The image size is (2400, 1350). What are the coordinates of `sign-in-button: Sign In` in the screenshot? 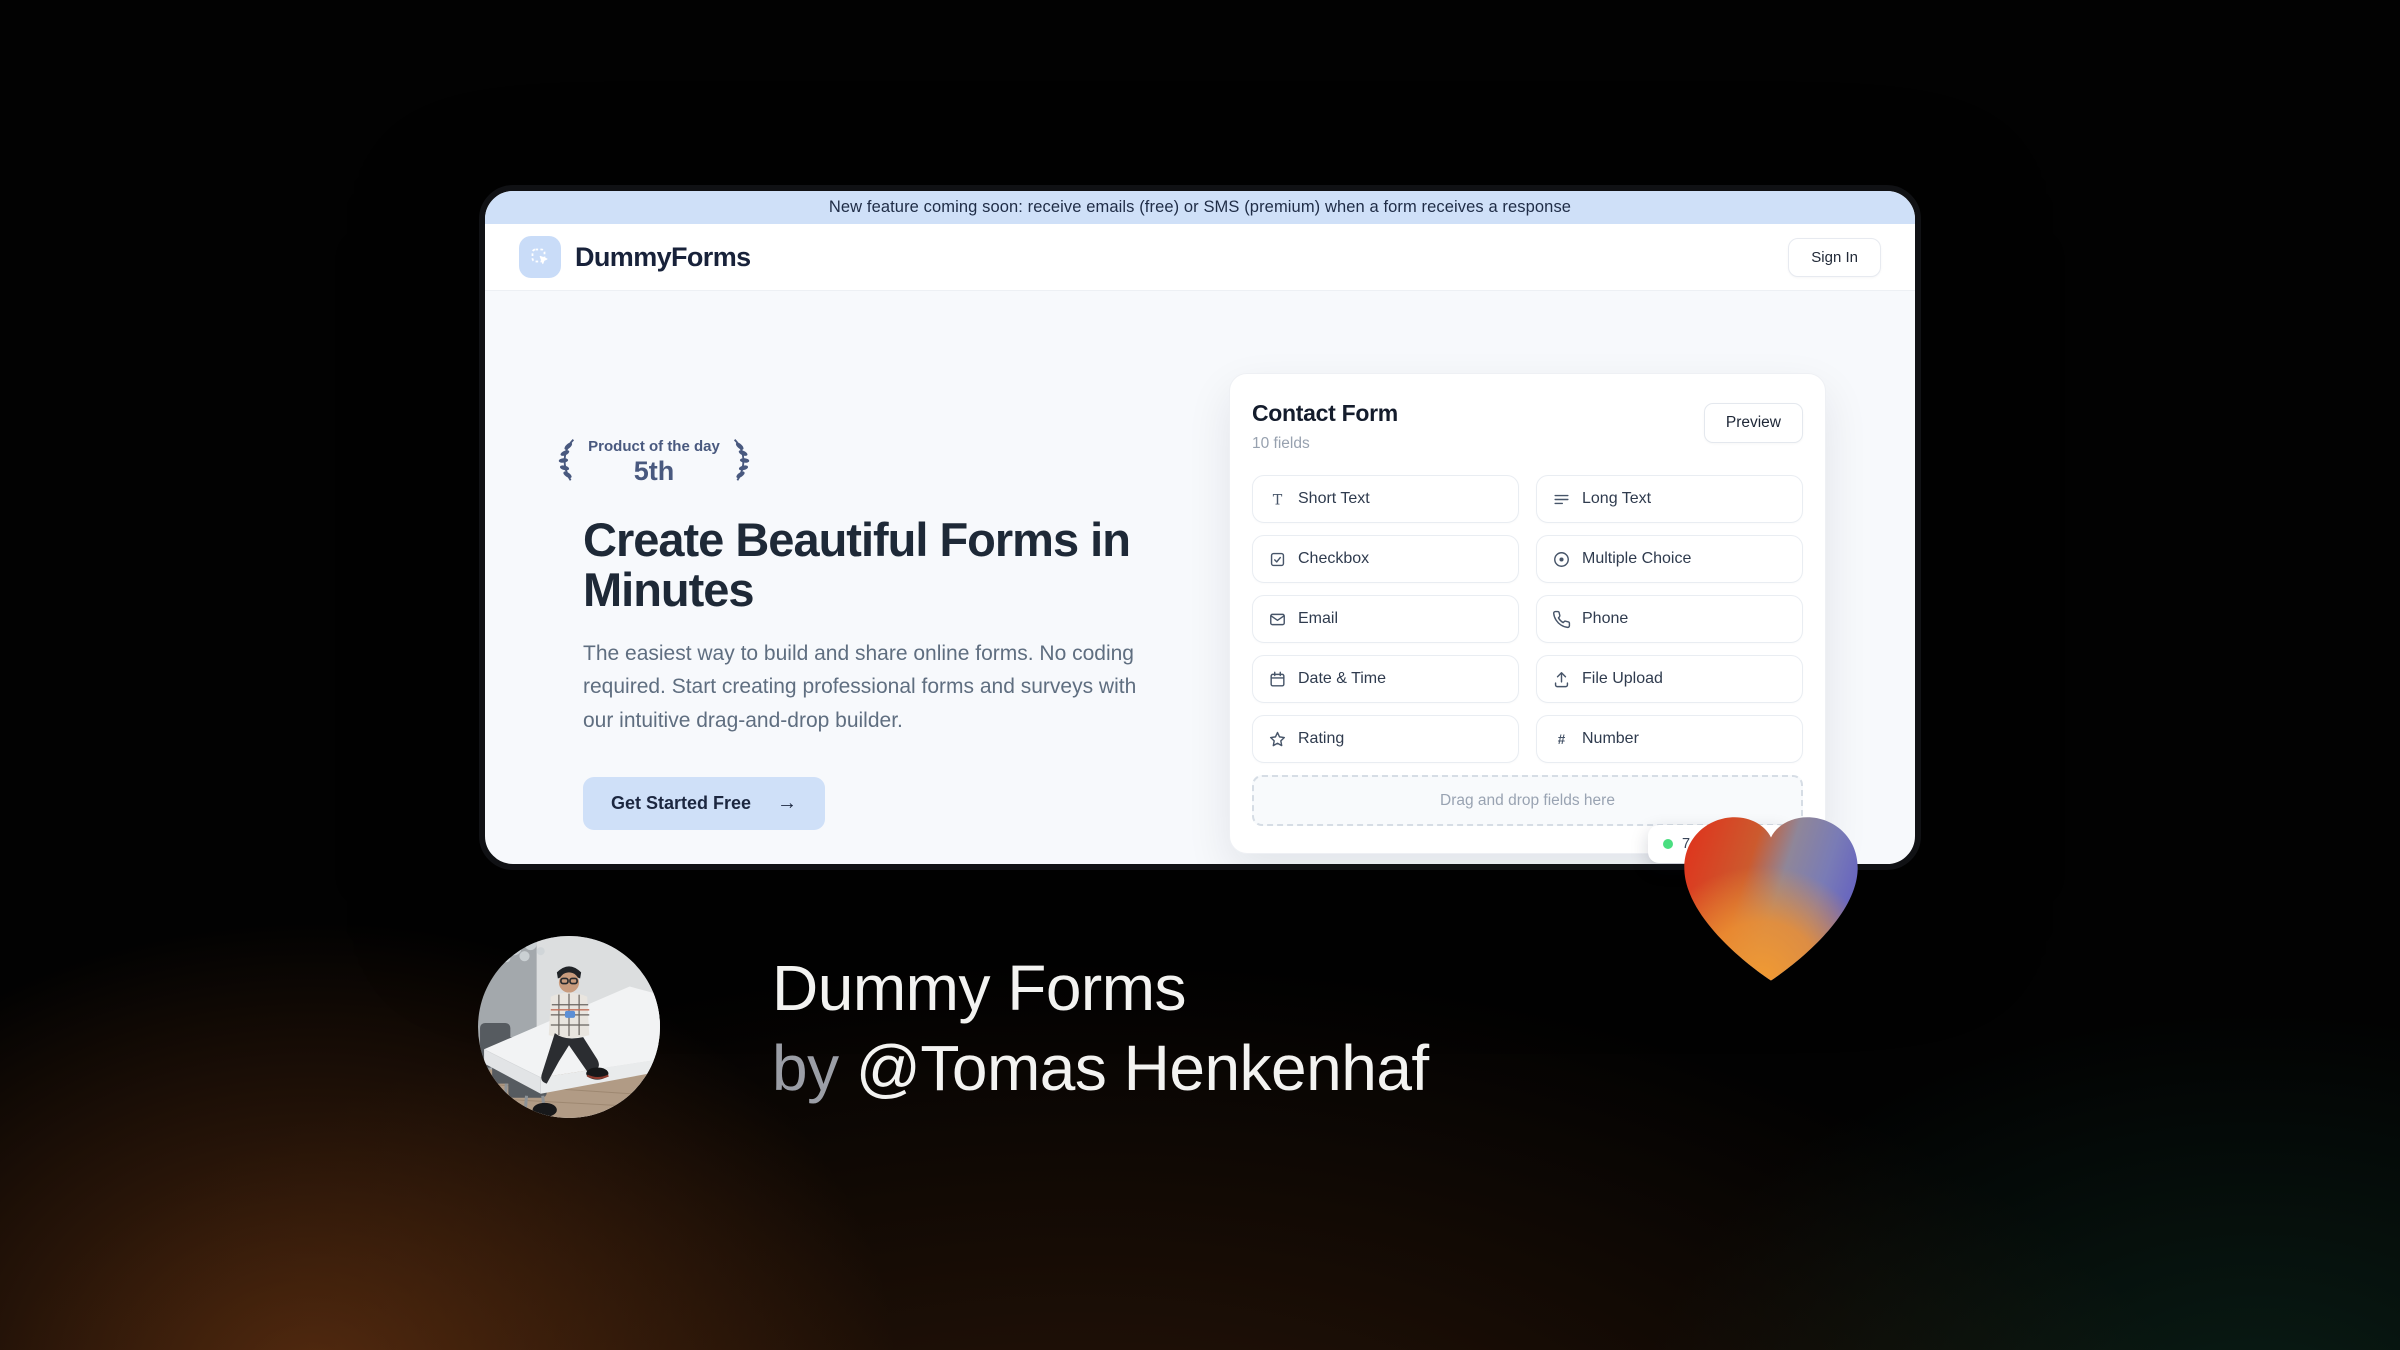 It's located at (1834, 257).